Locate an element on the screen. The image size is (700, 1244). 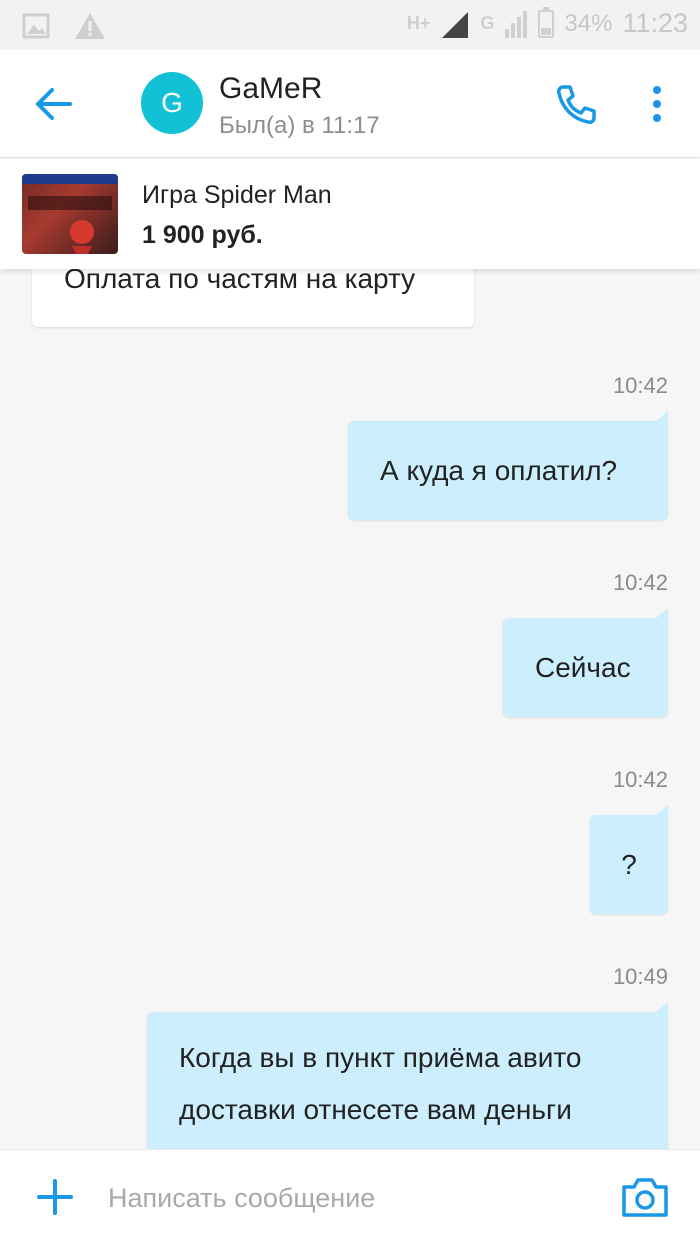
incoming-message: Оплата по частям на карту is located at coordinates (253, 298).